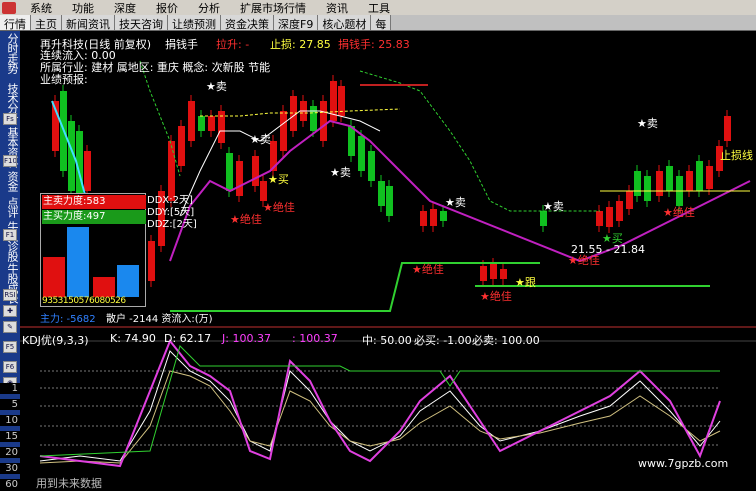  What do you see at coordinates (247, 23) in the screenshot?
I see `tab-fund-decision: 资金决策` at bounding box center [247, 23].